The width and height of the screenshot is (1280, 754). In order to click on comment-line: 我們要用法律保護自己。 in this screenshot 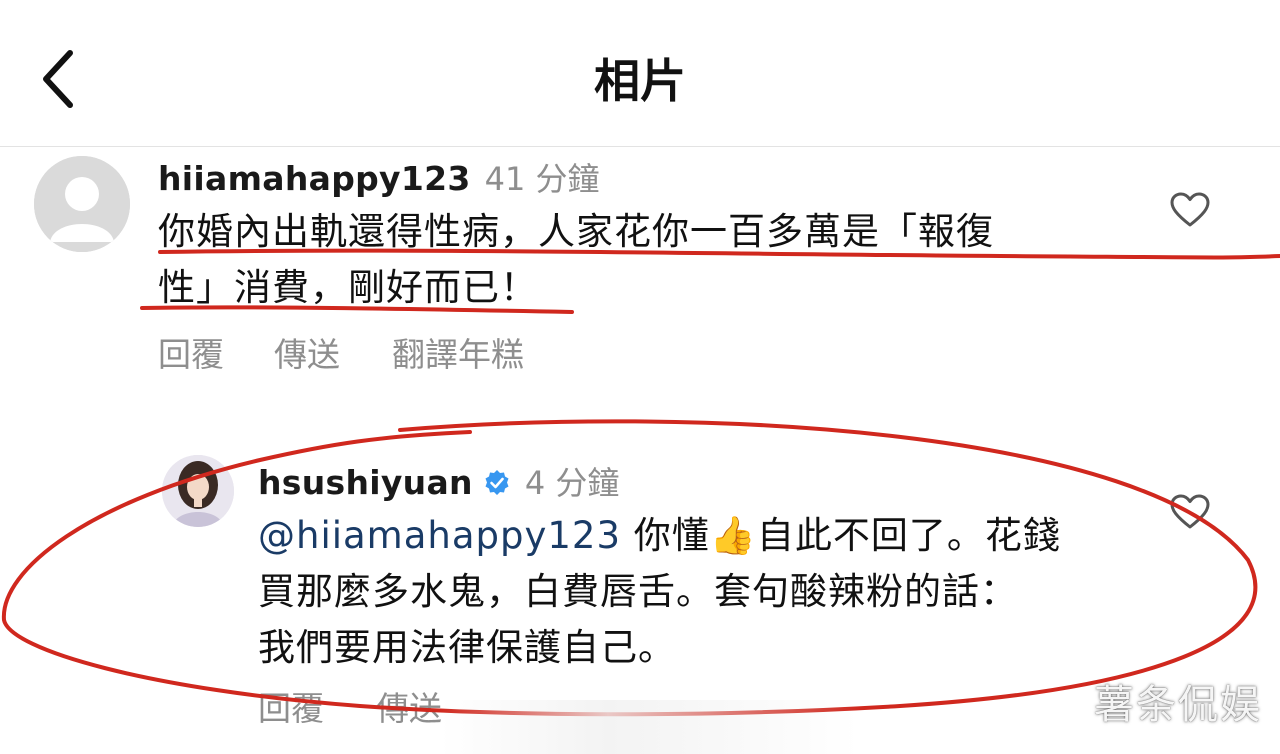, I will do `click(467, 647)`.